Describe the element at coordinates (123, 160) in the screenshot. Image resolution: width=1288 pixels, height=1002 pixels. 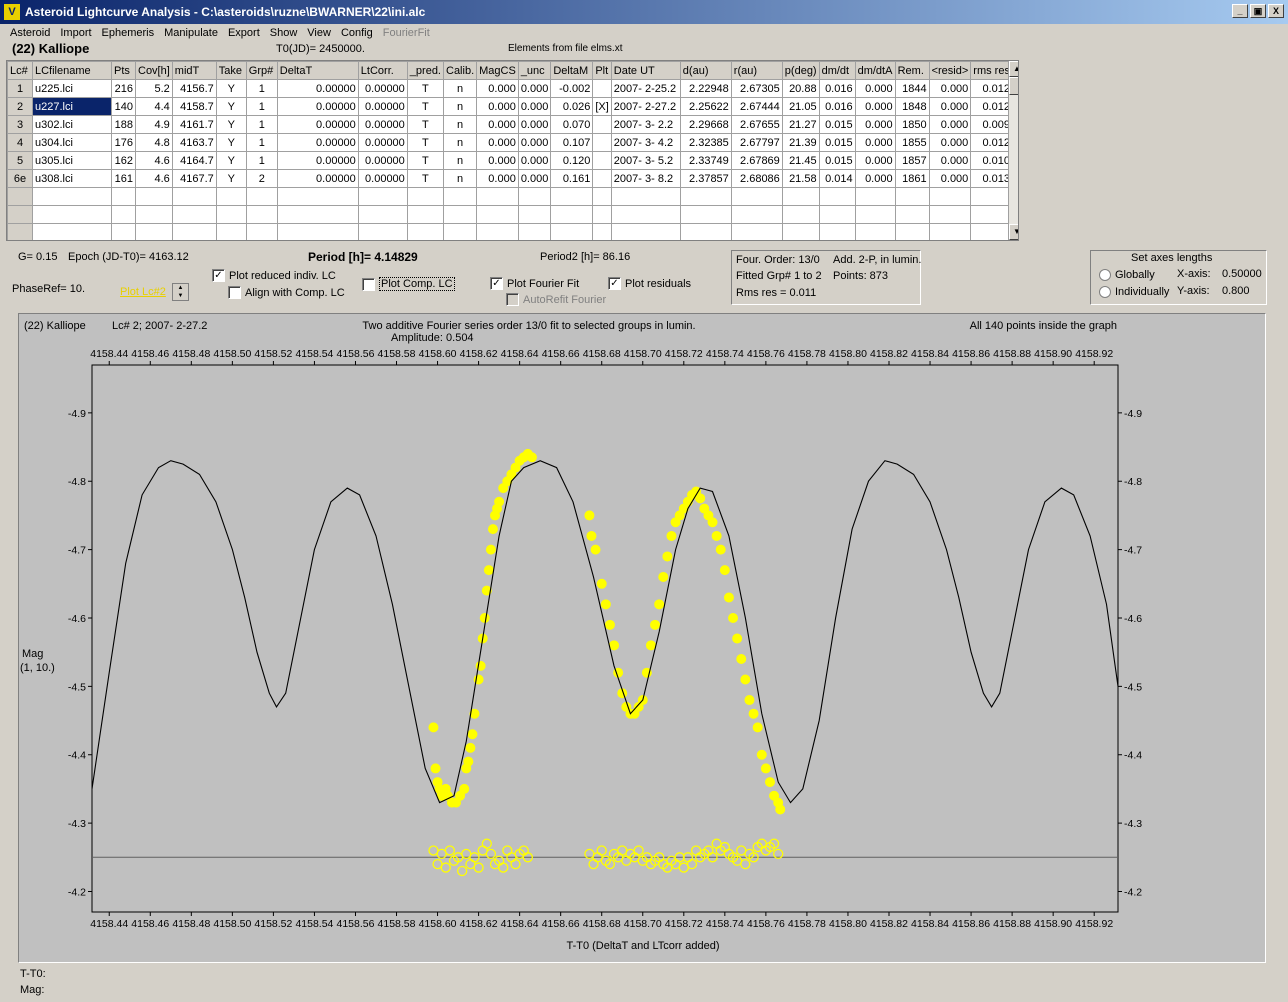
I see `table-cell: 162` at that location.